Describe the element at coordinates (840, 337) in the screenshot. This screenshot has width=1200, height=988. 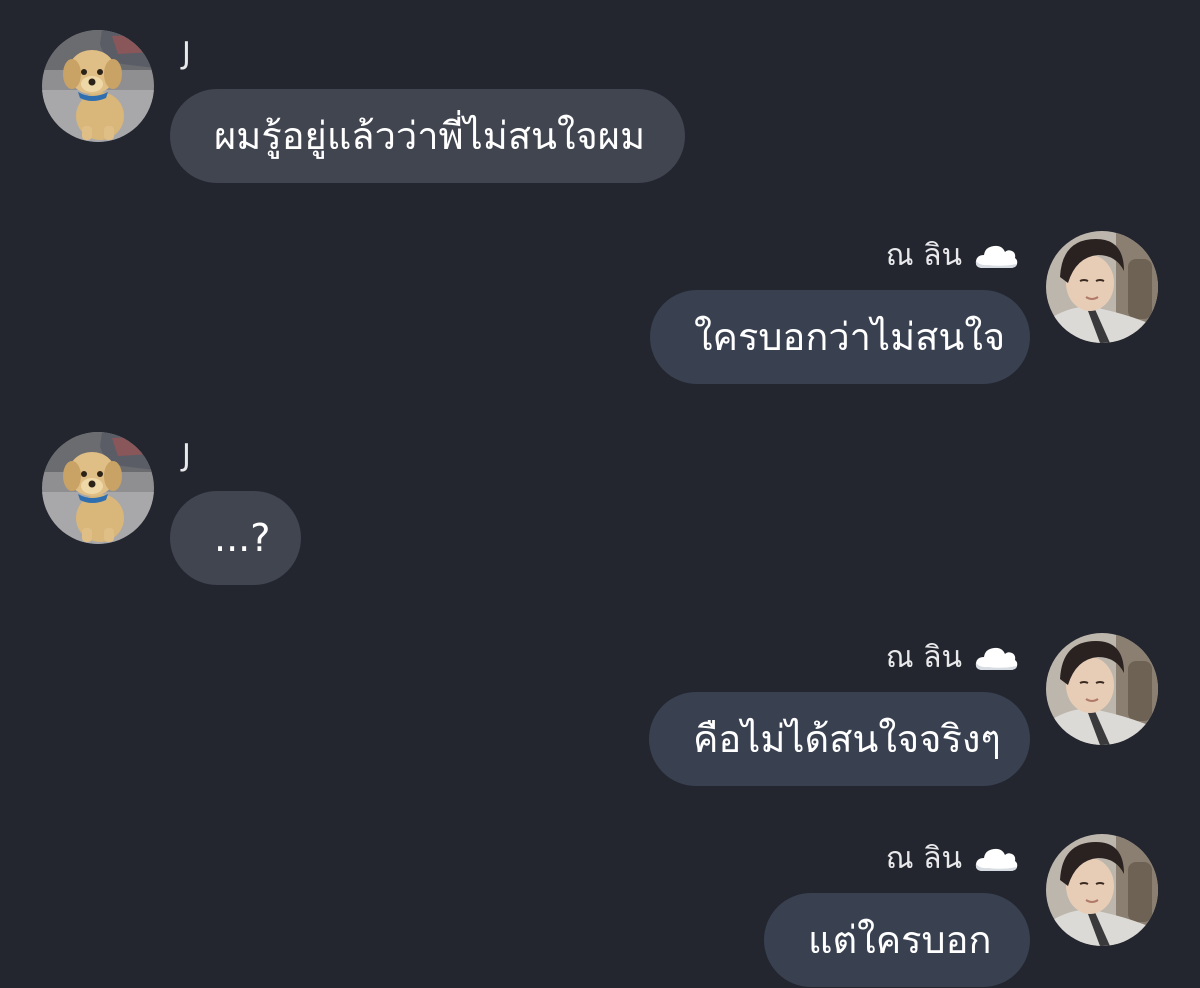
I see `message-bubble: ใครบอกว่าไม่สนใจ` at that location.